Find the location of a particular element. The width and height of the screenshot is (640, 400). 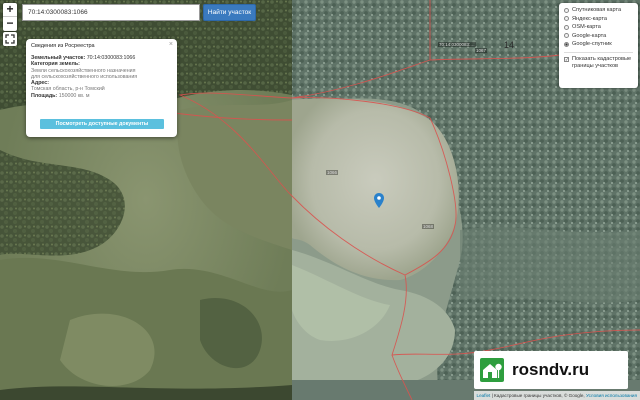

zoom-control: + − is located at coordinates (10, 17).